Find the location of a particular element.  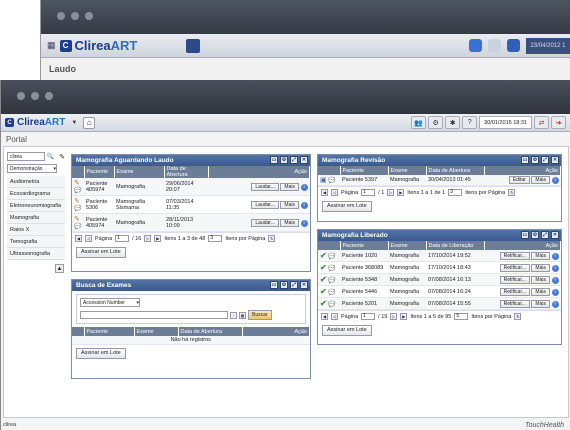

next-page-button: ▷ is located at coordinates (148, 238).